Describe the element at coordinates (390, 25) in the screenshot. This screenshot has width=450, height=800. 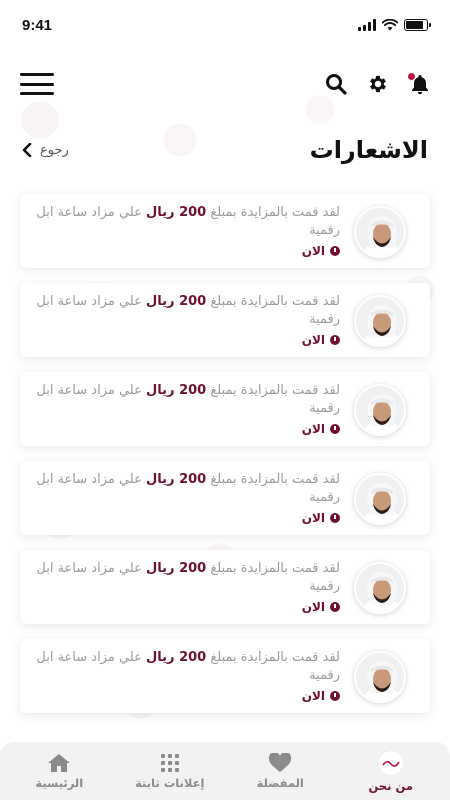
I see `wifi-icon` at that location.